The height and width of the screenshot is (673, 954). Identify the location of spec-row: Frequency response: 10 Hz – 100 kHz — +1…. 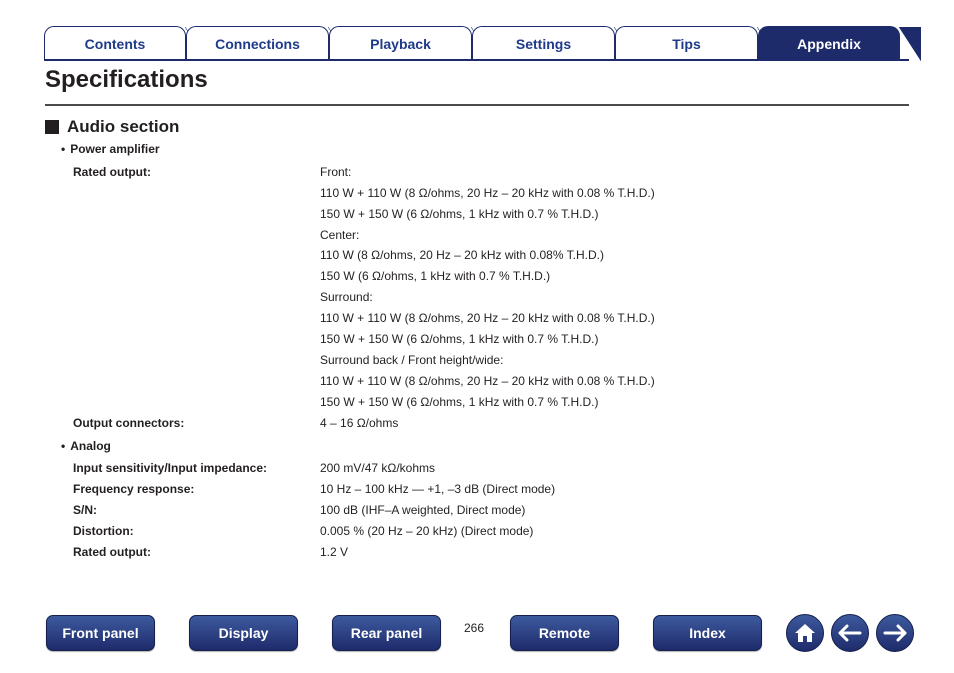
(393, 490).